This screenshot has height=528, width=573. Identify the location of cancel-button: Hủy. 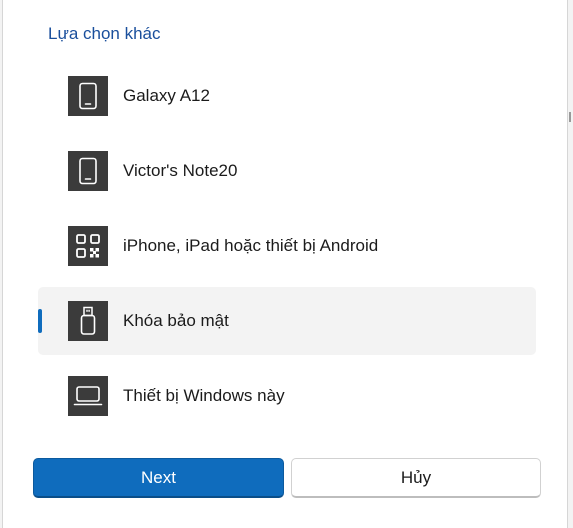
(416, 478).